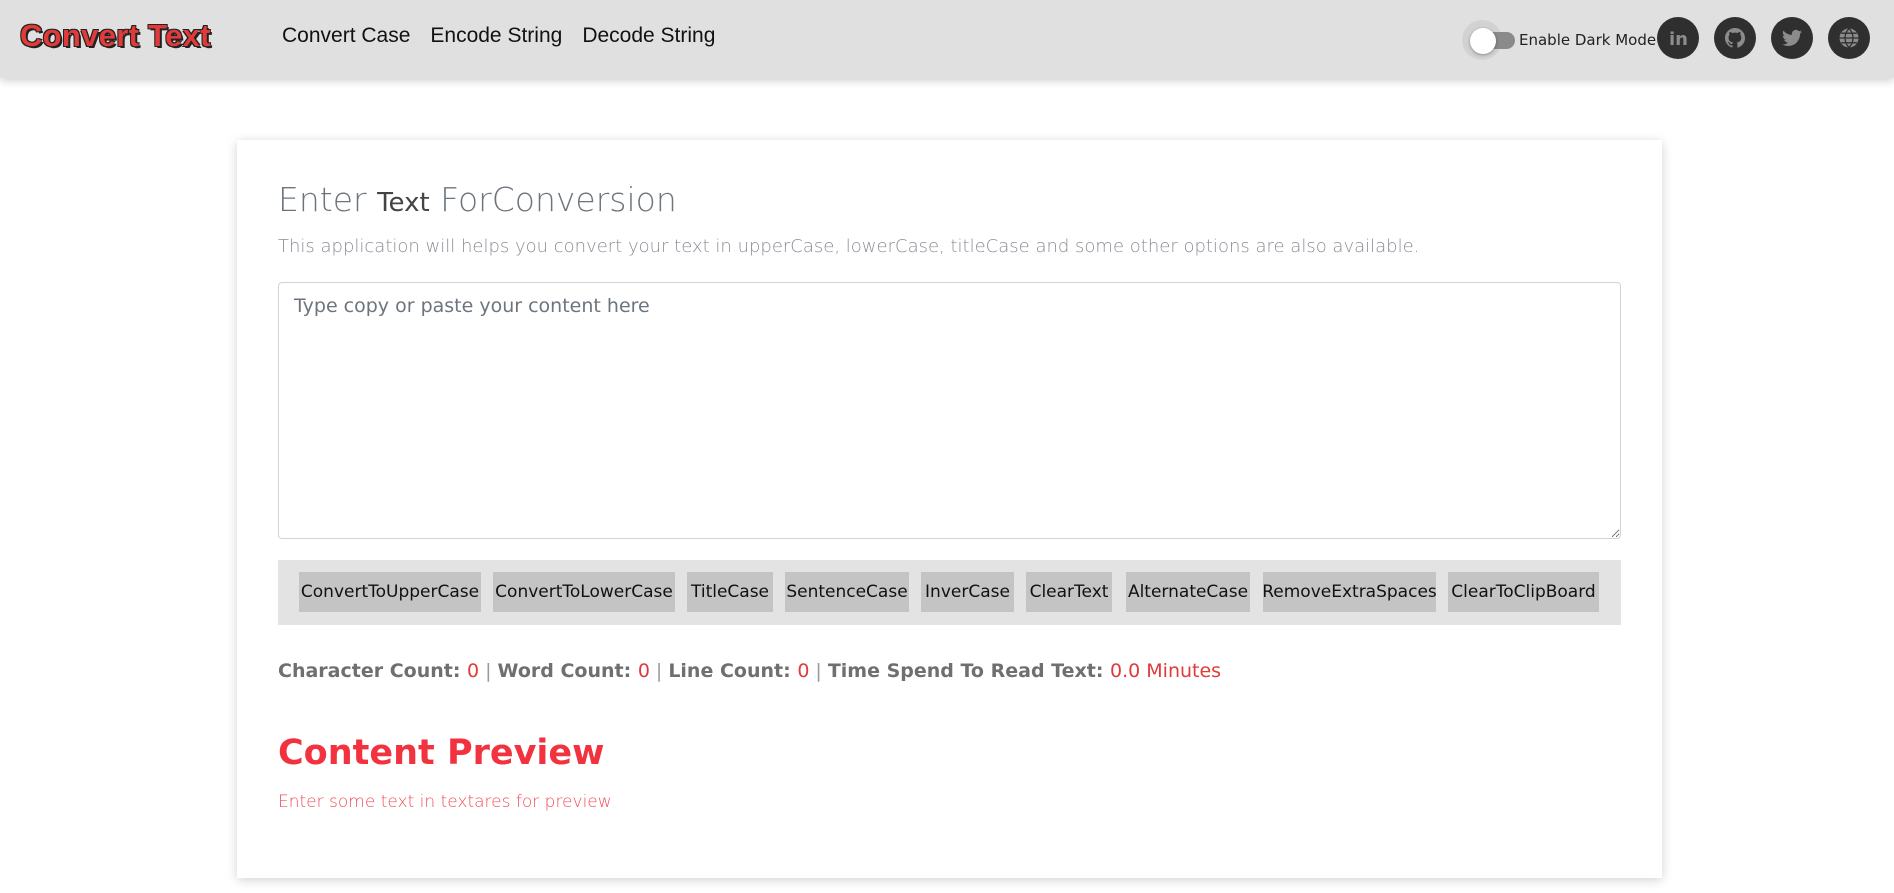 The width and height of the screenshot is (1894, 893). I want to click on globe-icon, so click(1849, 38).